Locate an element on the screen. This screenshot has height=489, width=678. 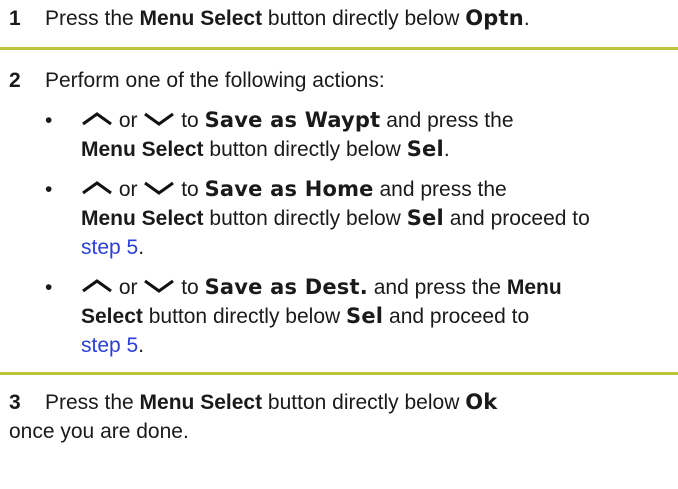
lcd-save-as-dest: Save as Dest. is located at coordinates (286, 287).